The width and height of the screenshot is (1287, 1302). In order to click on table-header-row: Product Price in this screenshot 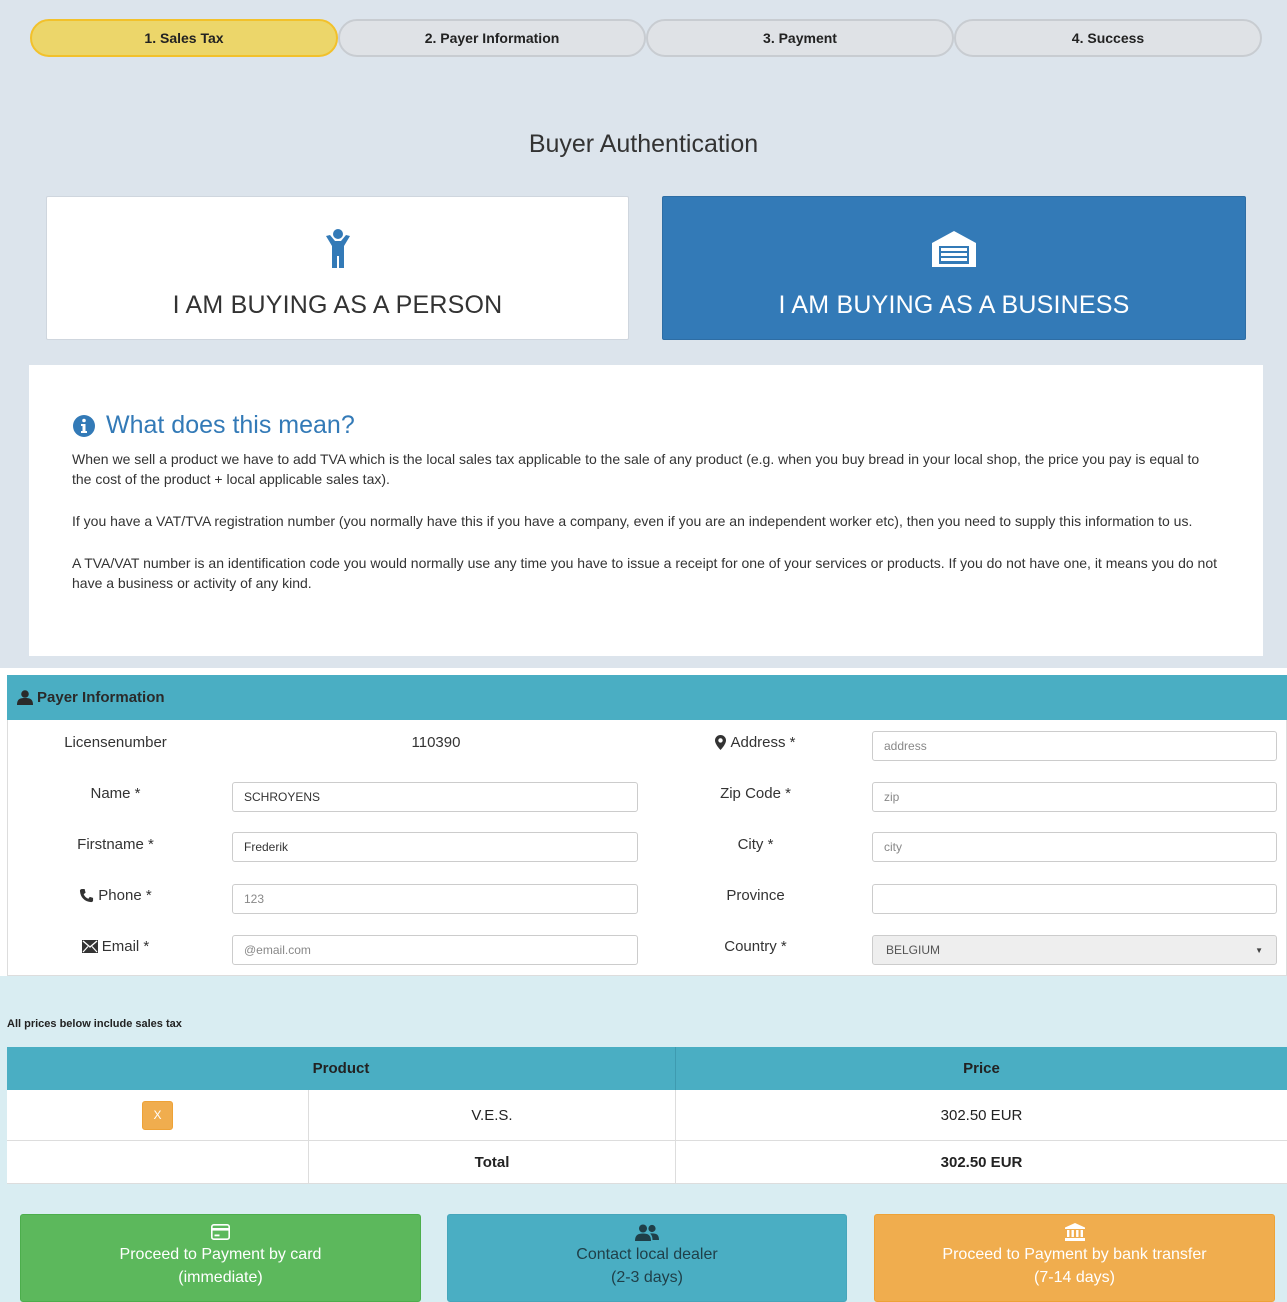, I will do `click(647, 1068)`.